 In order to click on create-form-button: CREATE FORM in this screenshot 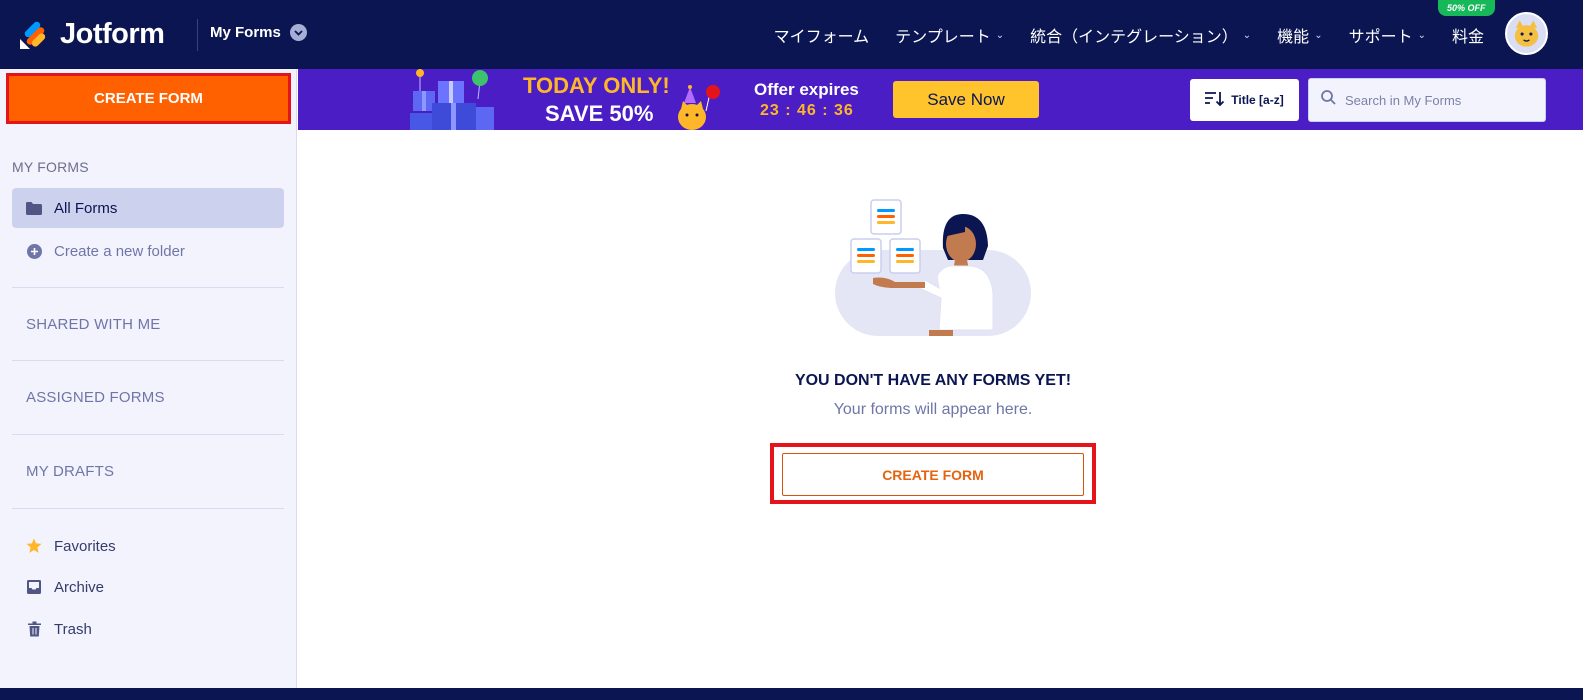, I will do `click(148, 98)`.